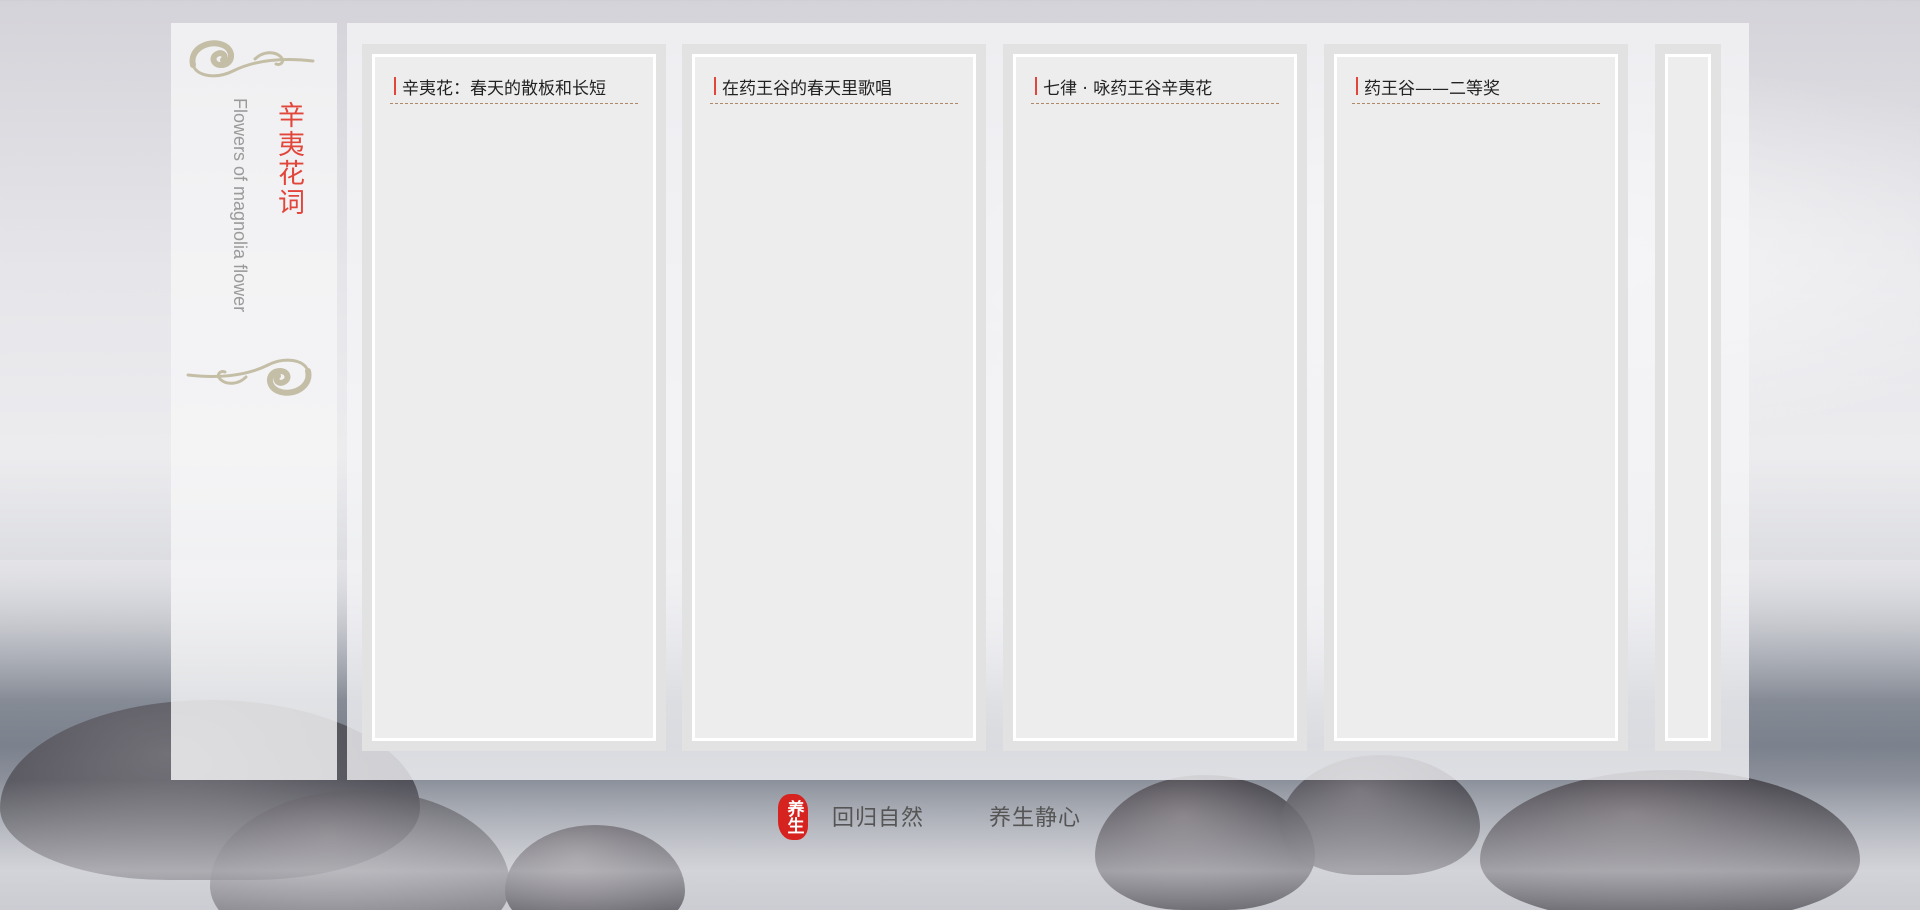  I want to click on poem-card: 辛夷花：春天的散板和长短, so click(514, 397).